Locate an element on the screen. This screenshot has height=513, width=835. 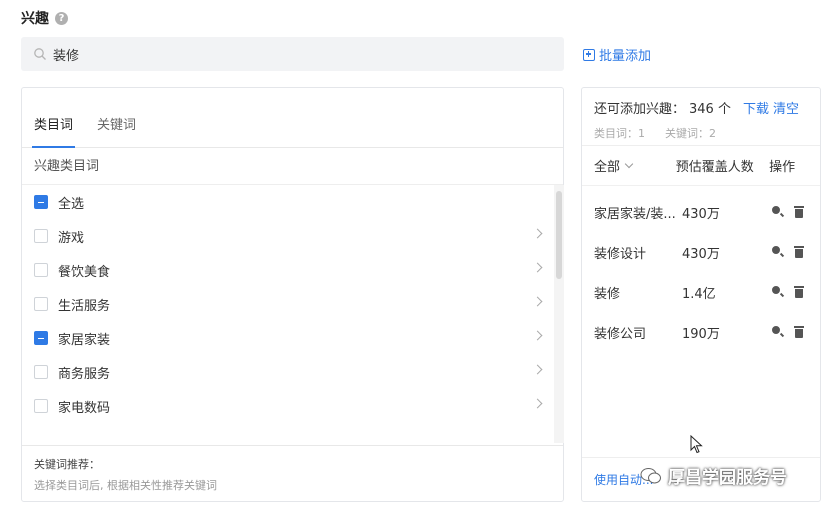
tab-keywords: 关键词 is located at coordinates (116, 130).